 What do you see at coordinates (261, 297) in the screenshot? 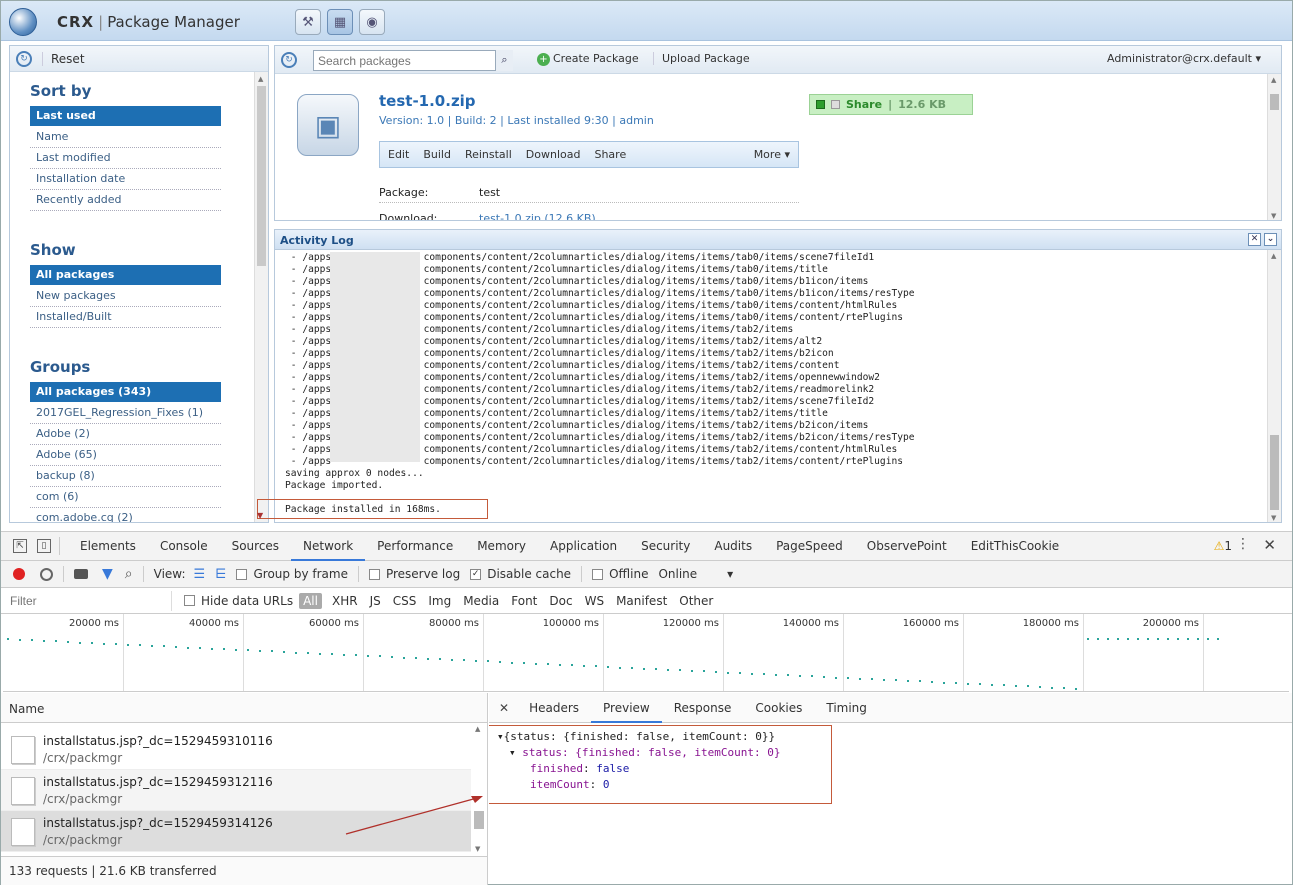
I see `sidebar-scrollbar: ▲` at bounding box center [261, 297].